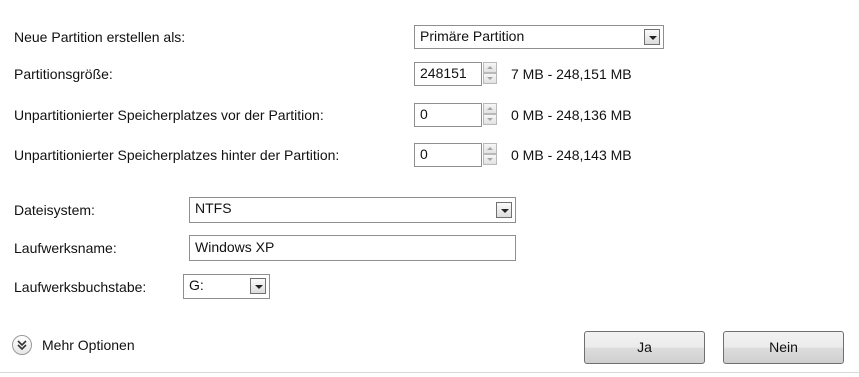  What do you see at coordinates (63, 74) in the screenshot?
I see `partition-size-label: Partitionsgröße:` at bounding box center [63, 74].